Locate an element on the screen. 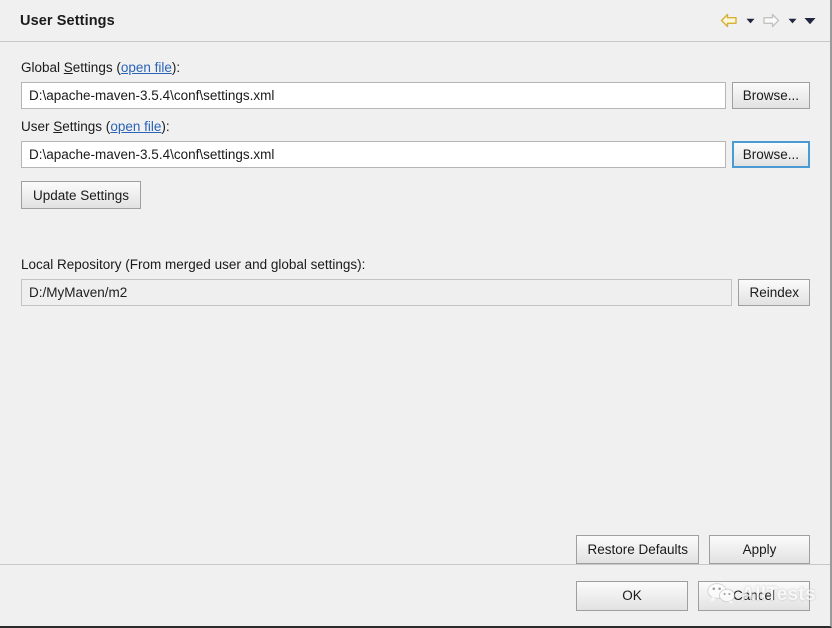 Image resolution: width=832 pixels, height=628 pixels. back-arrow-icon is located at coordinates (729, 21).